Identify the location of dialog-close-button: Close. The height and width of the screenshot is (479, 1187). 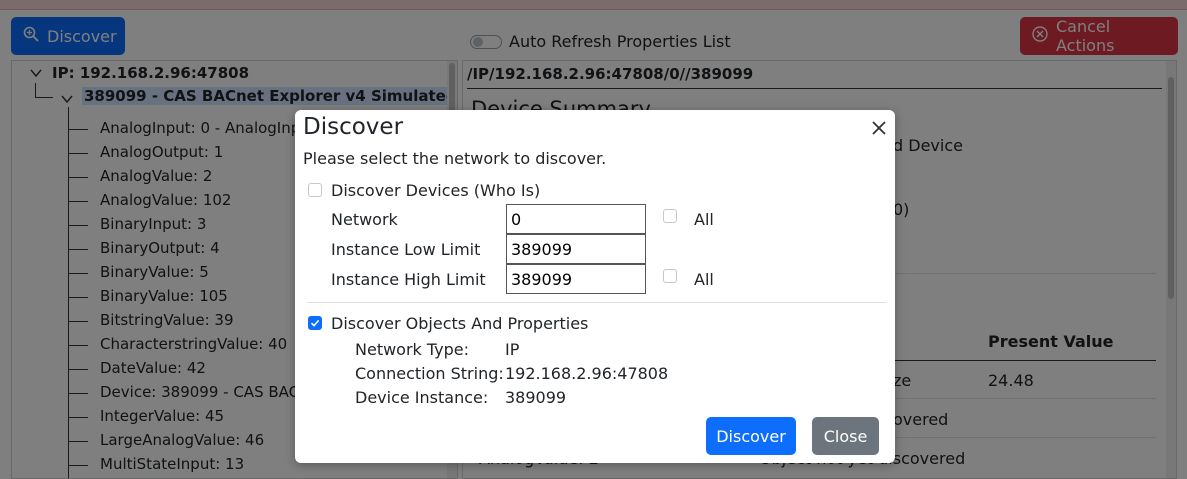
(845, 436).